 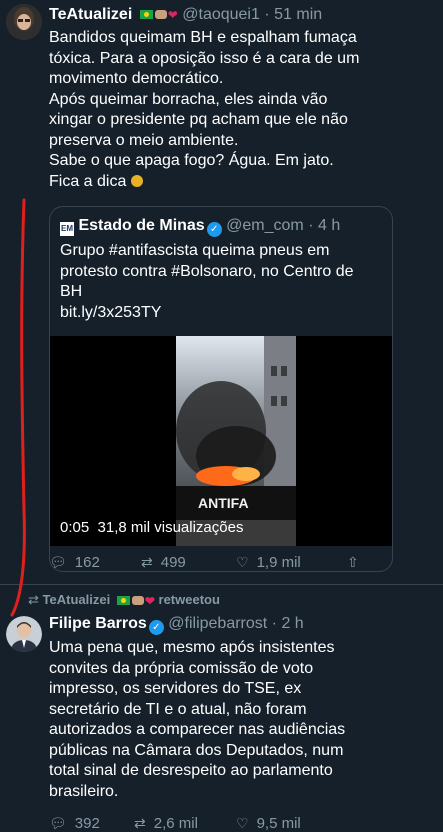 What do you see at coordinates (144, 140) in the screenshot?
I see `text-line: preserva o meio ambiente.` at bounding box center [144, 140].